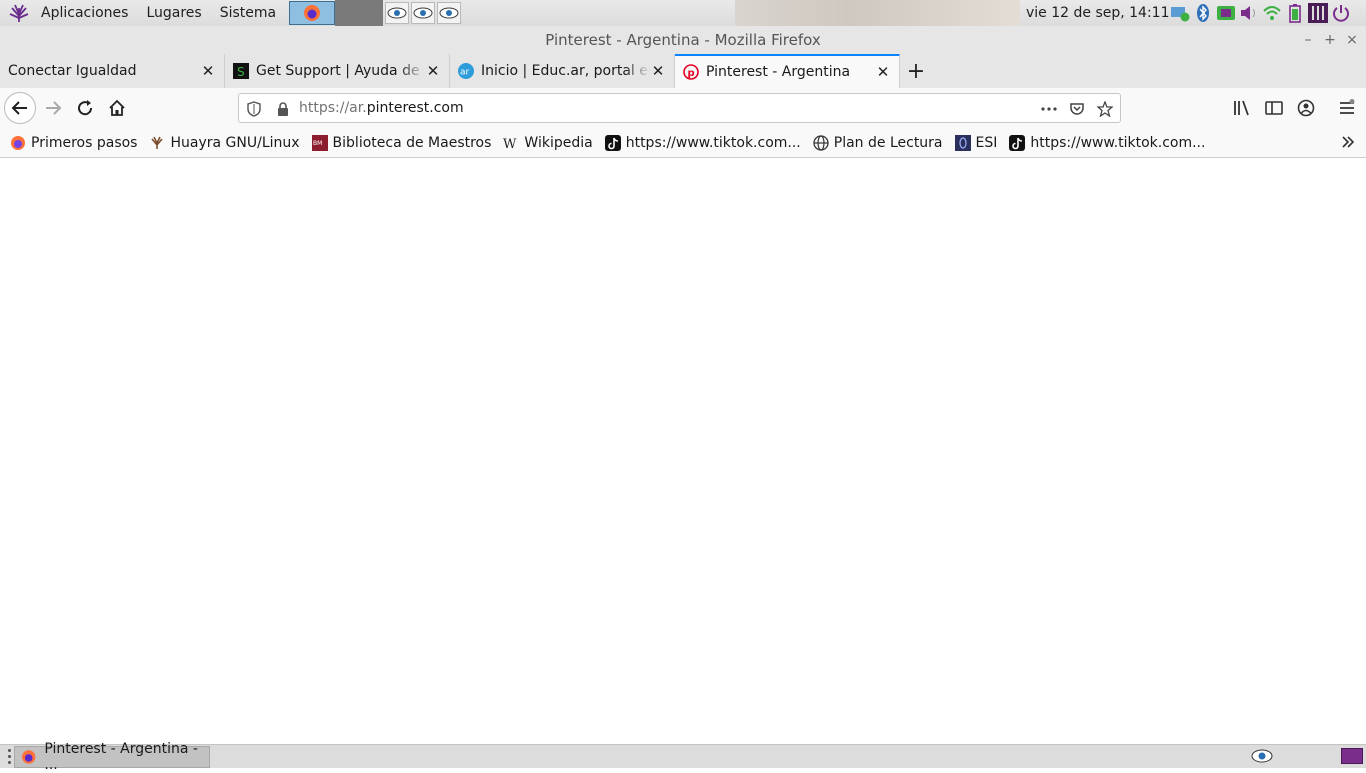  Describe the element at coordinates (9, 757) in the screenshot. I see `taskbar-drag-handle` at that location.